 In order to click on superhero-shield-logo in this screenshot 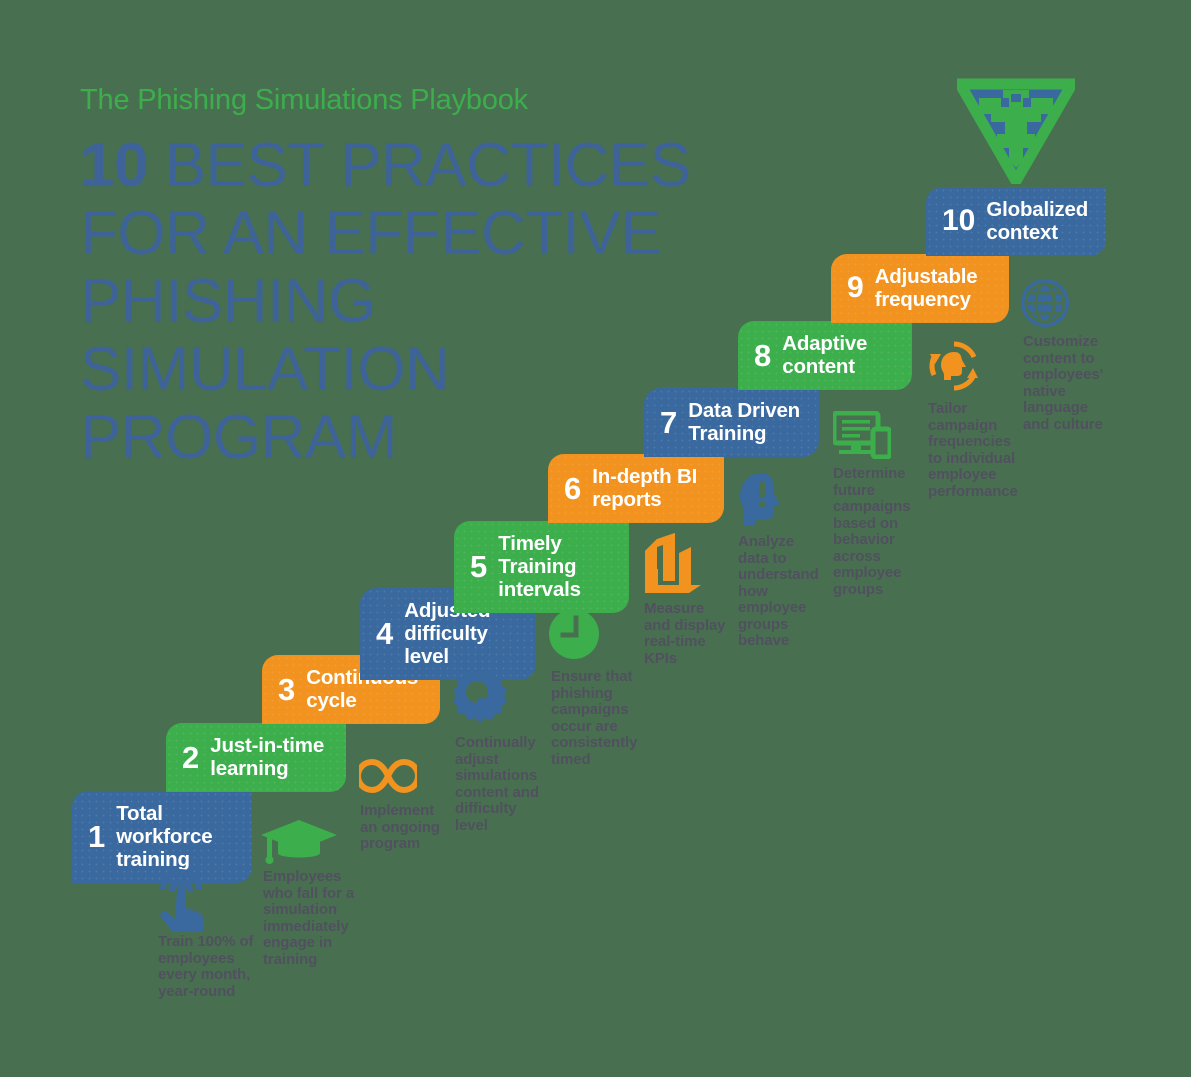, I will do `click(1016, 134)`.